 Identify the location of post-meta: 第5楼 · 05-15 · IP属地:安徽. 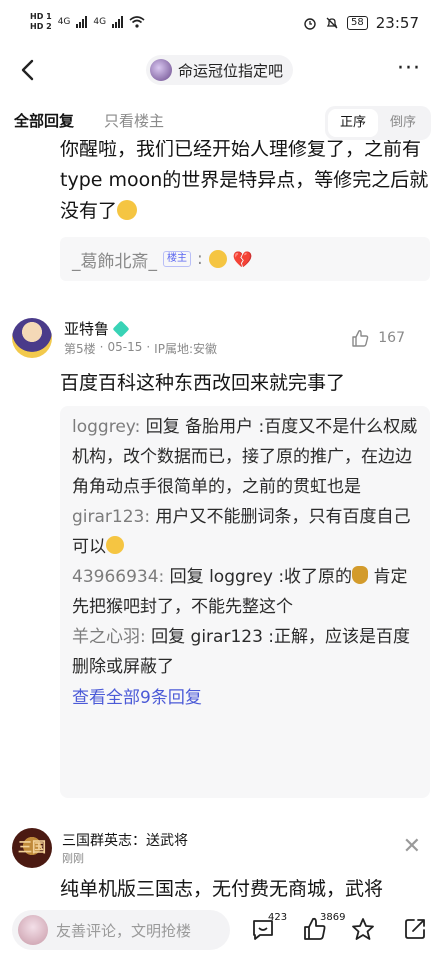
(140, 348).